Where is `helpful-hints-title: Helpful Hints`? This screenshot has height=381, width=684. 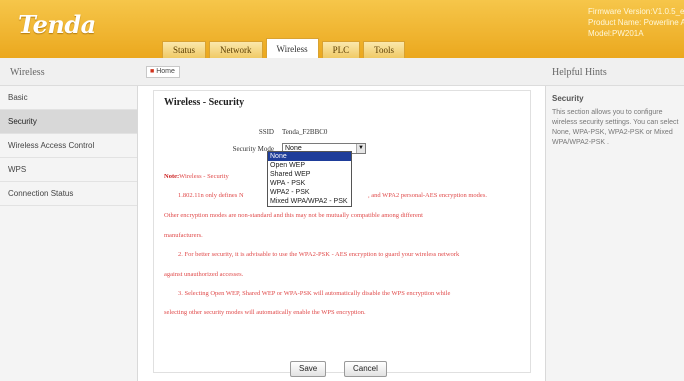
helpful-hints-title: Helpful Hints is located at coordinates (579, 72).